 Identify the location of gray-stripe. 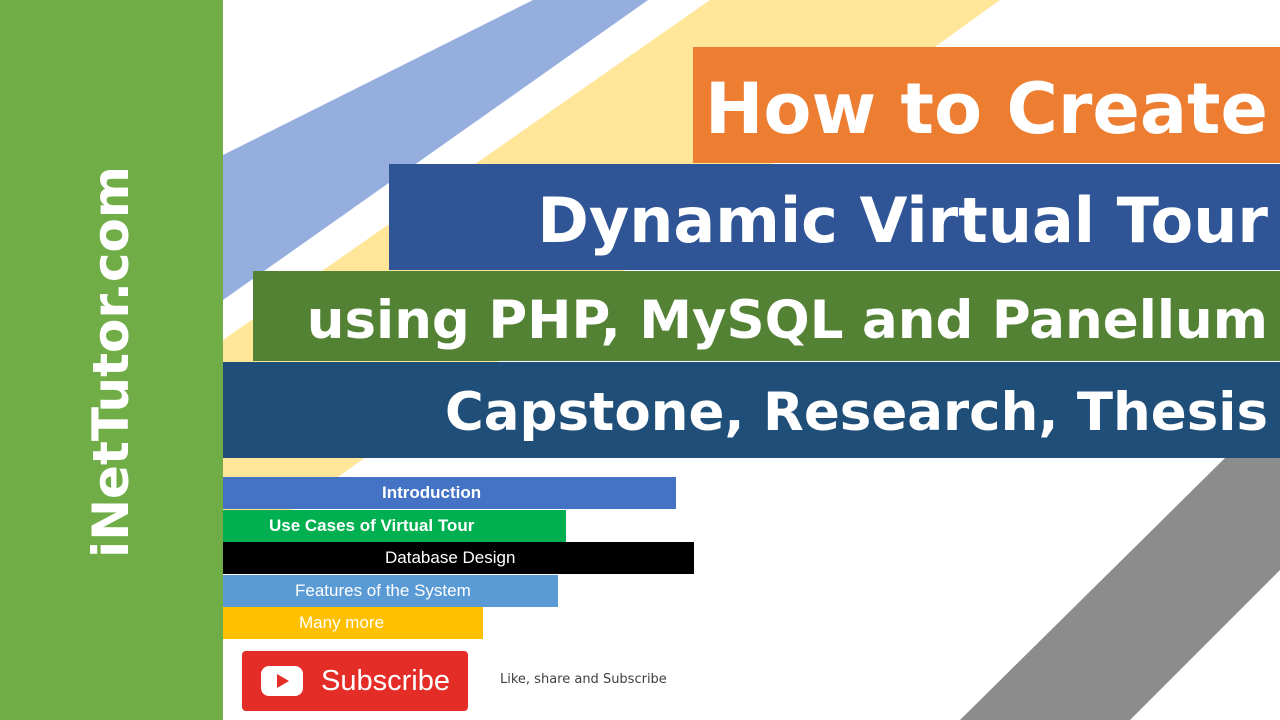
(1120, 589).